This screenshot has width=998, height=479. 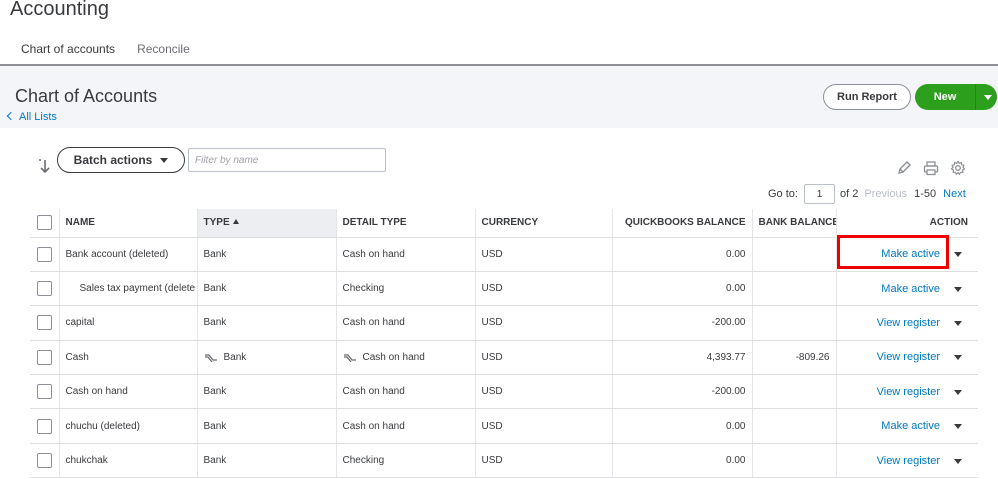 I want to click on account-name: Cash, so click(x=127, y=358).